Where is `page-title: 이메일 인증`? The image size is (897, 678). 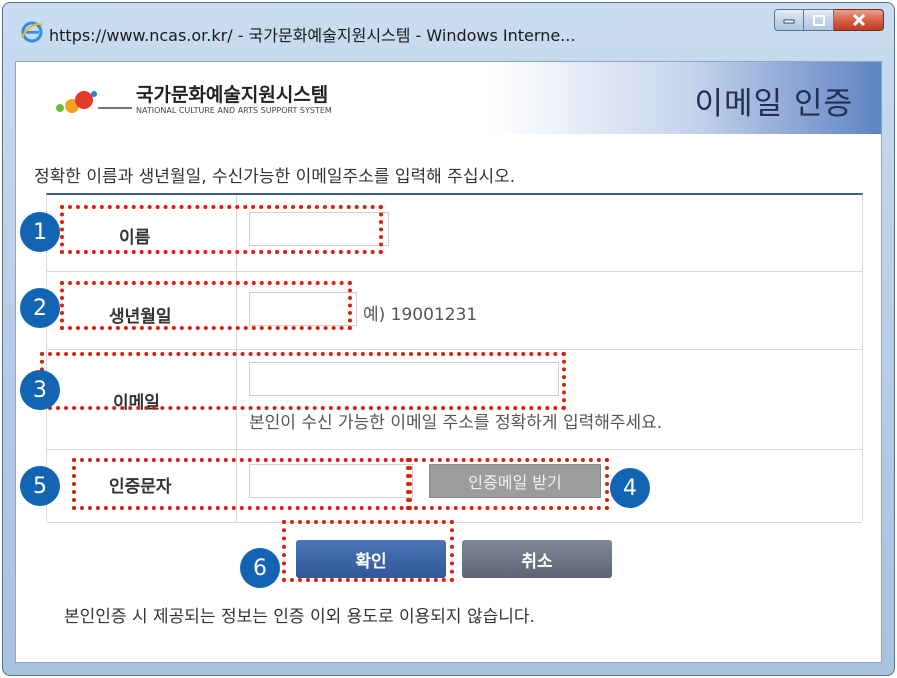
page-title: 이메일 인증 is located at coordinates (773, 104).